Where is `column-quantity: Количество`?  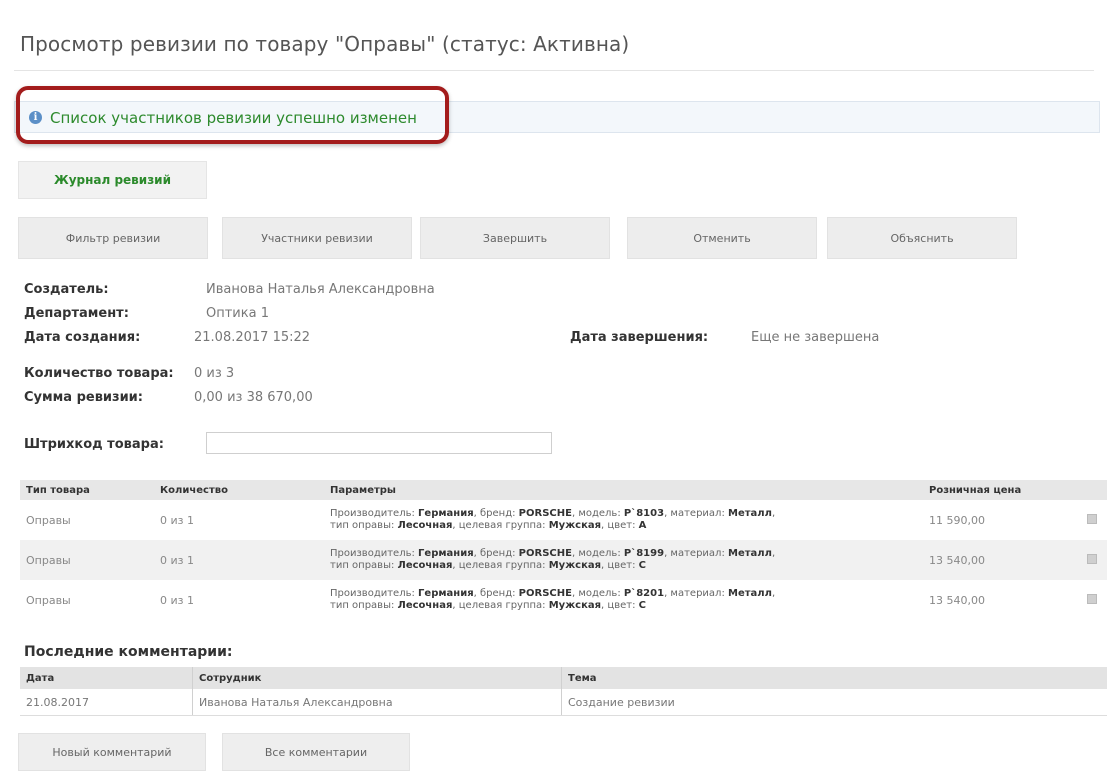
column-quantity: Количество is located at coordinates (239, 490).